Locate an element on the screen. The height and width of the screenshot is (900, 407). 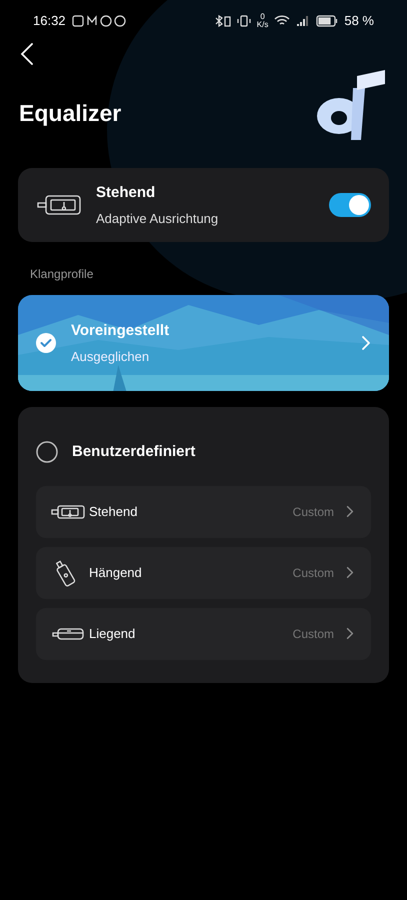
vibrate-icon is located at coordinates (243, 20).